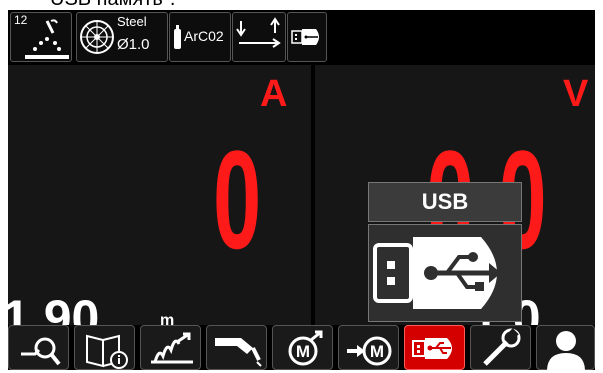 Image resolution: width=603 pixels, height=373 pixels. What do you see at coordinates (274, 94) in the screenshot?
I see `current-unit: A` at bounding box center [274, 94].